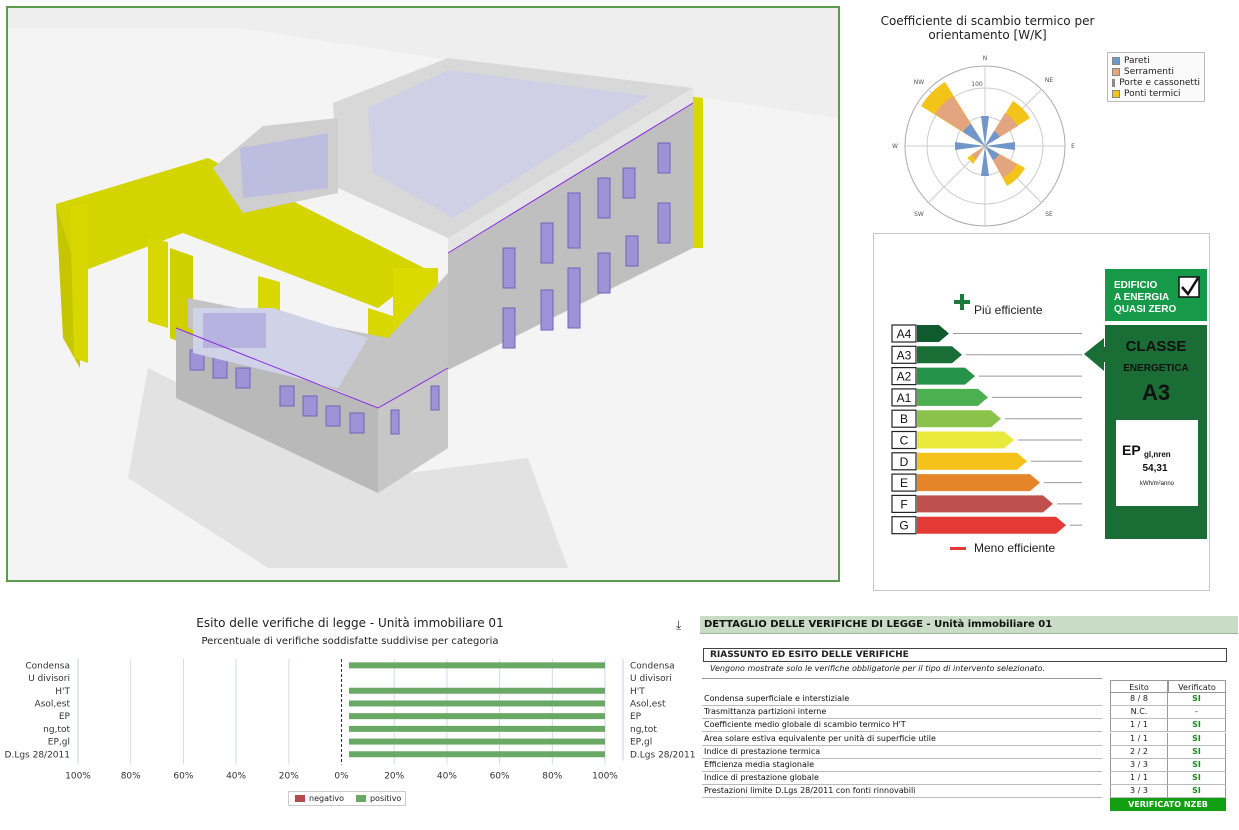  What do you see at coordinates (904, 462) in the screenshot?
I see `class-label-d: D` at bounding box center [904, 462].